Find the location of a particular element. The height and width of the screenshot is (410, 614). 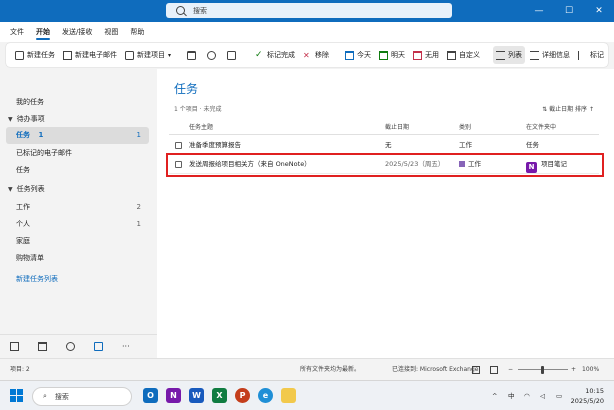

sidebar-item-tasks: 任务 is located at coordinates (77, 170).